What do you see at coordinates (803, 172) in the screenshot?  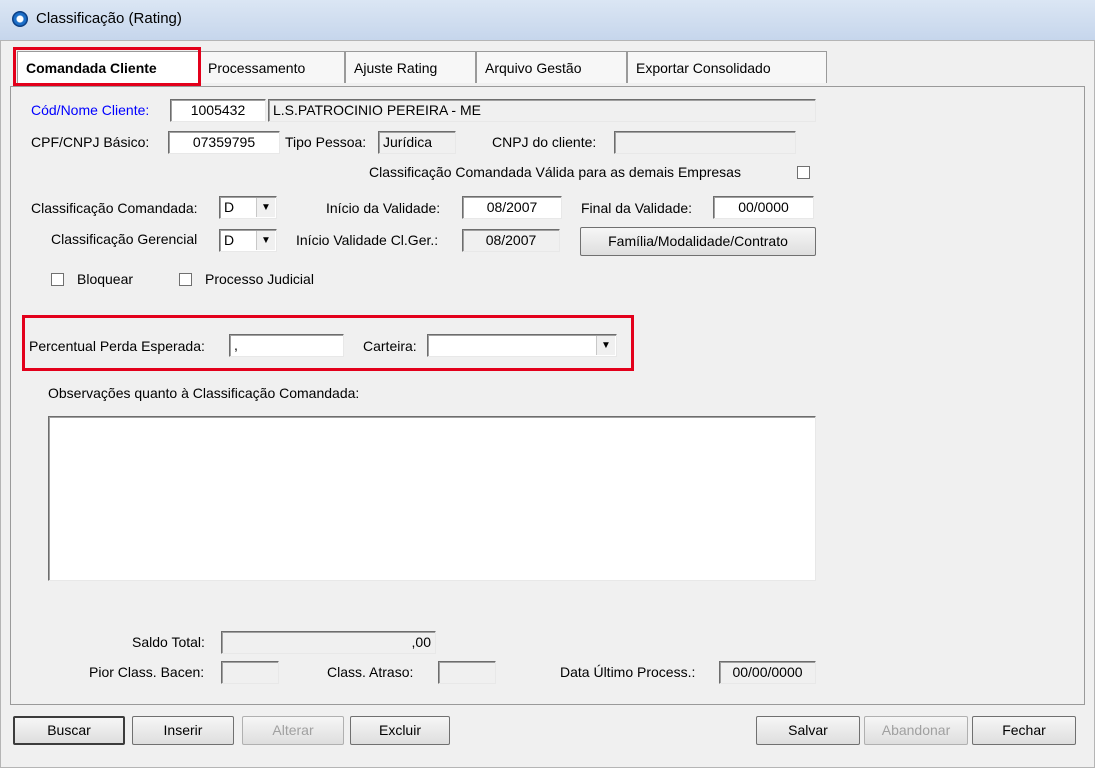 I see `classificacao-valida-checkbox` at bounding box center [803, 172].